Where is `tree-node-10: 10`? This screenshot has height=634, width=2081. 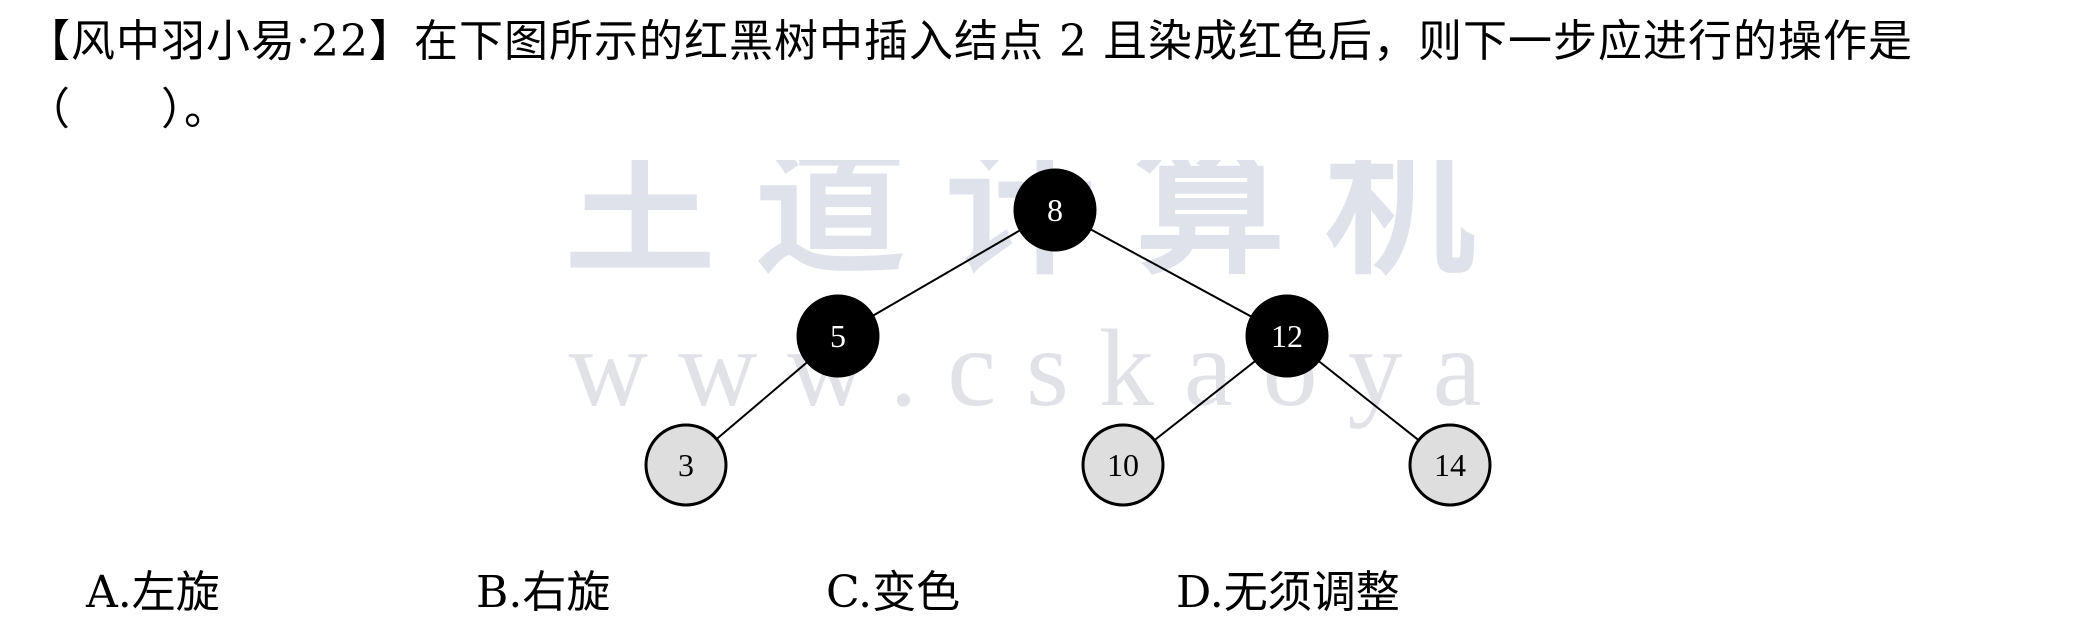
tree-node-10: 10 is located at coordinates (1123, 465).